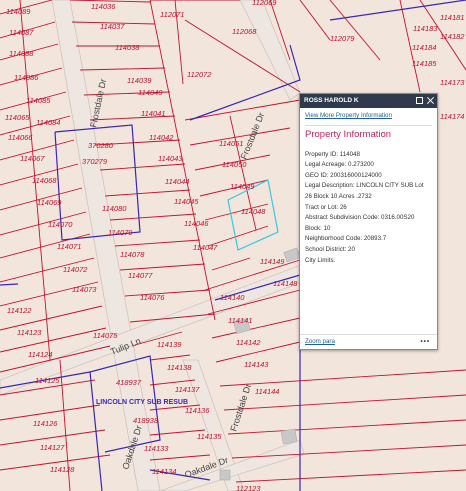 This screenshot has width=466, height=491. What do you see at coordinates (197, 410) in the screenshot?
I see `parcel-label: 114136` at bounding box center [197, 410].